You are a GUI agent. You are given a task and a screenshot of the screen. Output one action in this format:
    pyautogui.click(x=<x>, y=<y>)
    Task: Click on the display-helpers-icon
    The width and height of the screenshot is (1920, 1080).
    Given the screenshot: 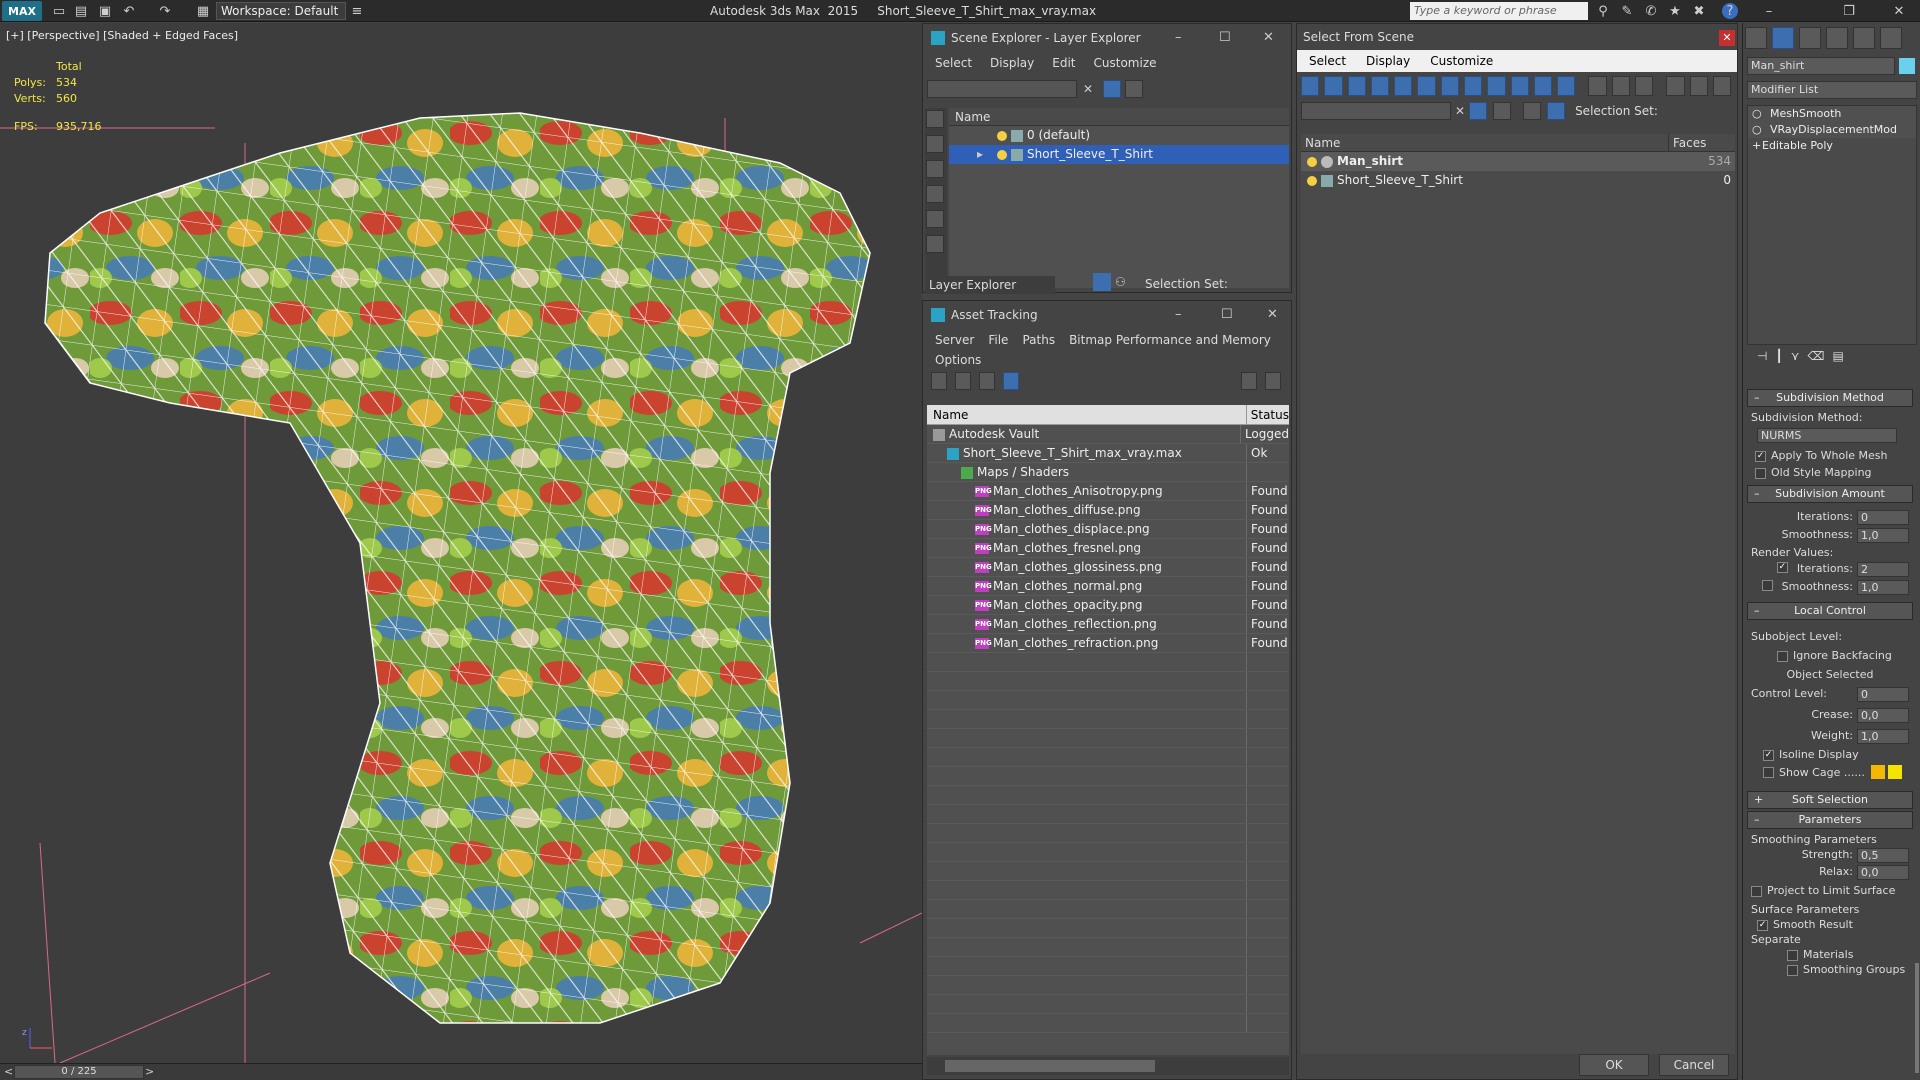 What is the action you would take?
    pyautogui.click(x=935, y=219)
    